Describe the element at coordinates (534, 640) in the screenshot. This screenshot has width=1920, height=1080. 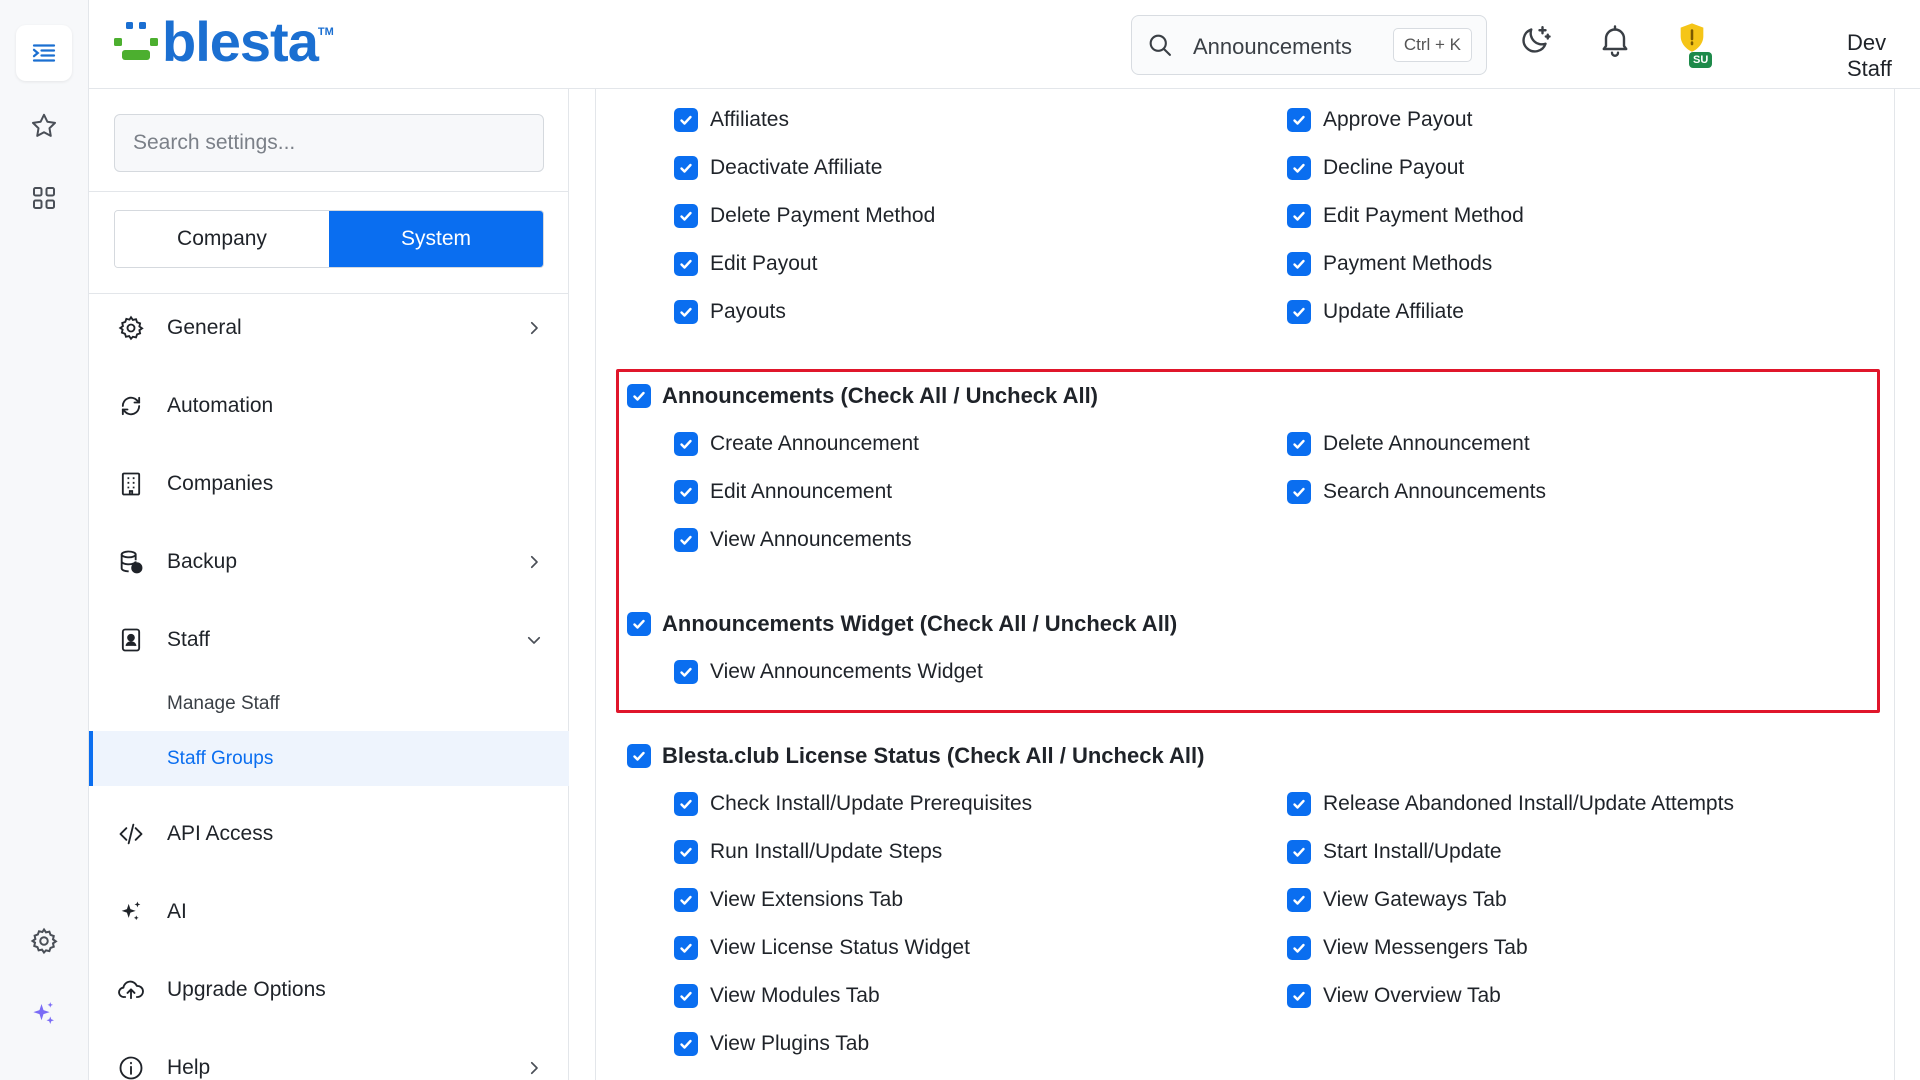
I see `chevron-down-icon` at that location.